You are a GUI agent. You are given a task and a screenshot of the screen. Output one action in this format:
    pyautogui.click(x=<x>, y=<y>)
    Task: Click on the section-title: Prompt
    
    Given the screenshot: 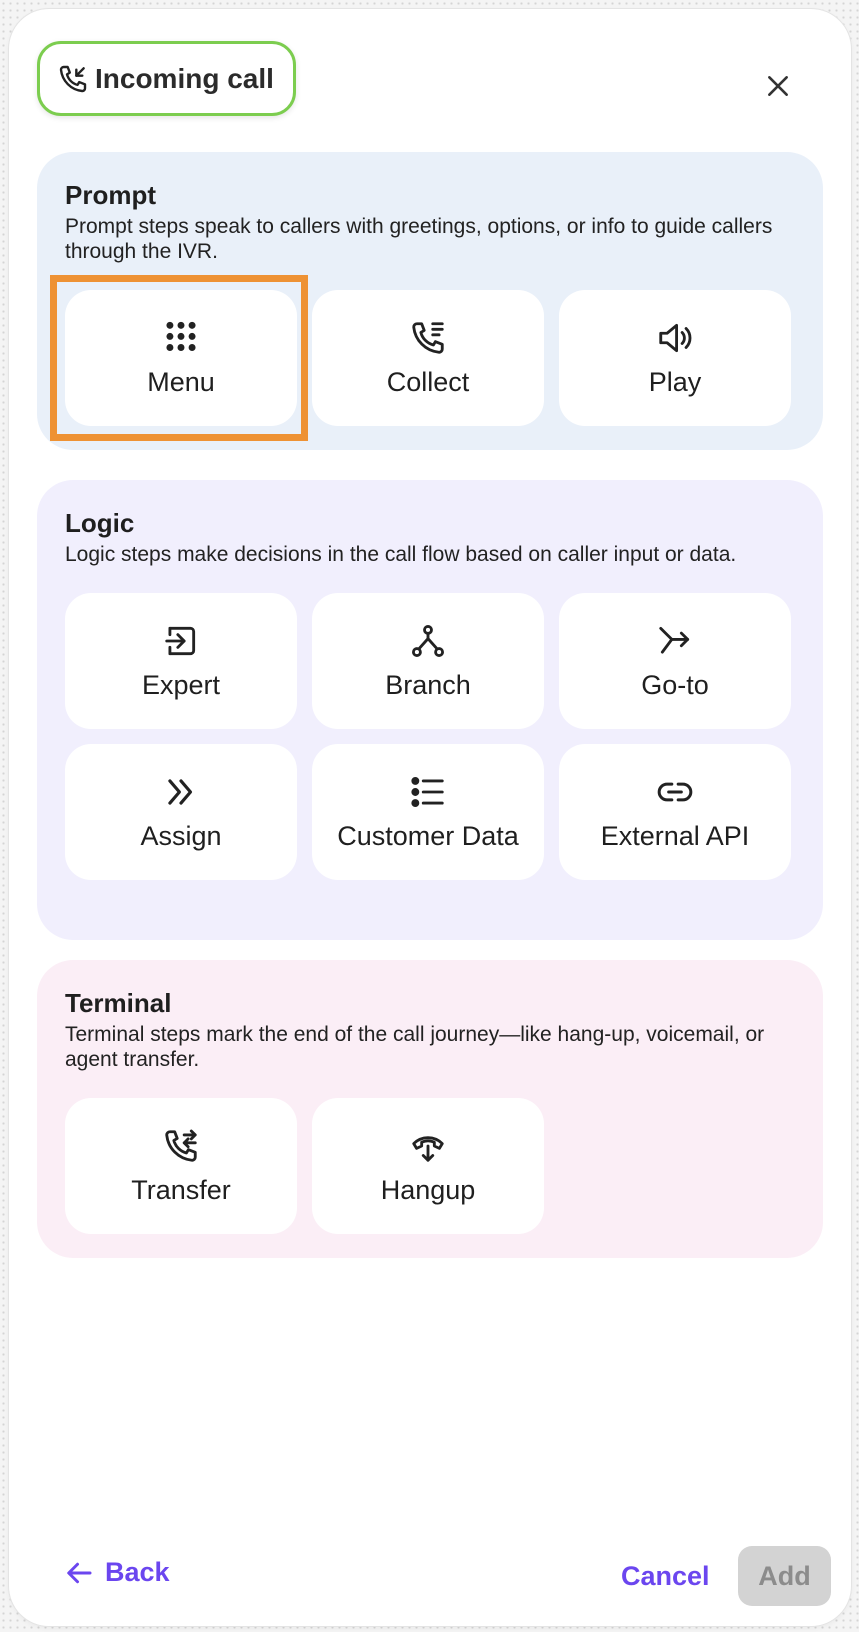 What is the action you would take?
    pyautogui.click(x=110, y=195)
    